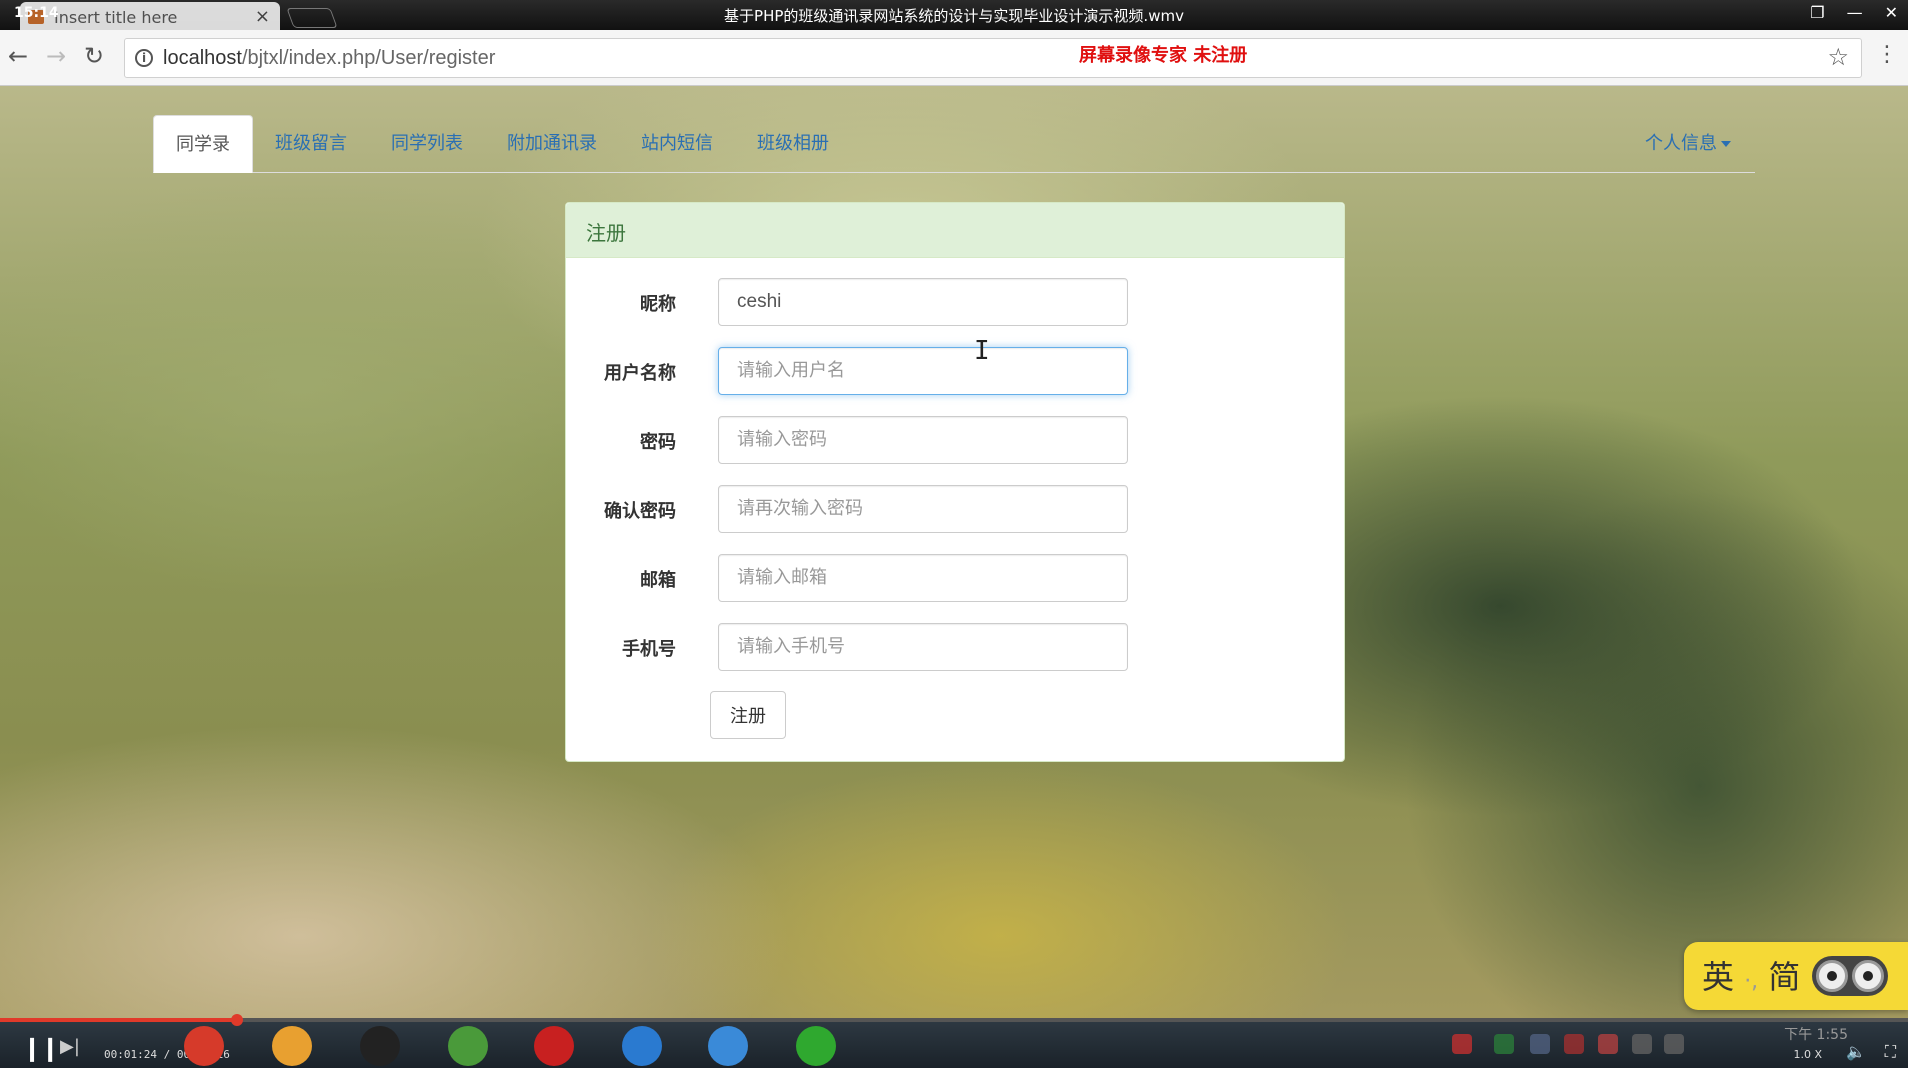 The width and height of the screenshot is (1908, 1068). What do you see at coordinates (955, 230) in the screenshot?
I see `panel-heading: 注册` at bounding box center [955, 230].